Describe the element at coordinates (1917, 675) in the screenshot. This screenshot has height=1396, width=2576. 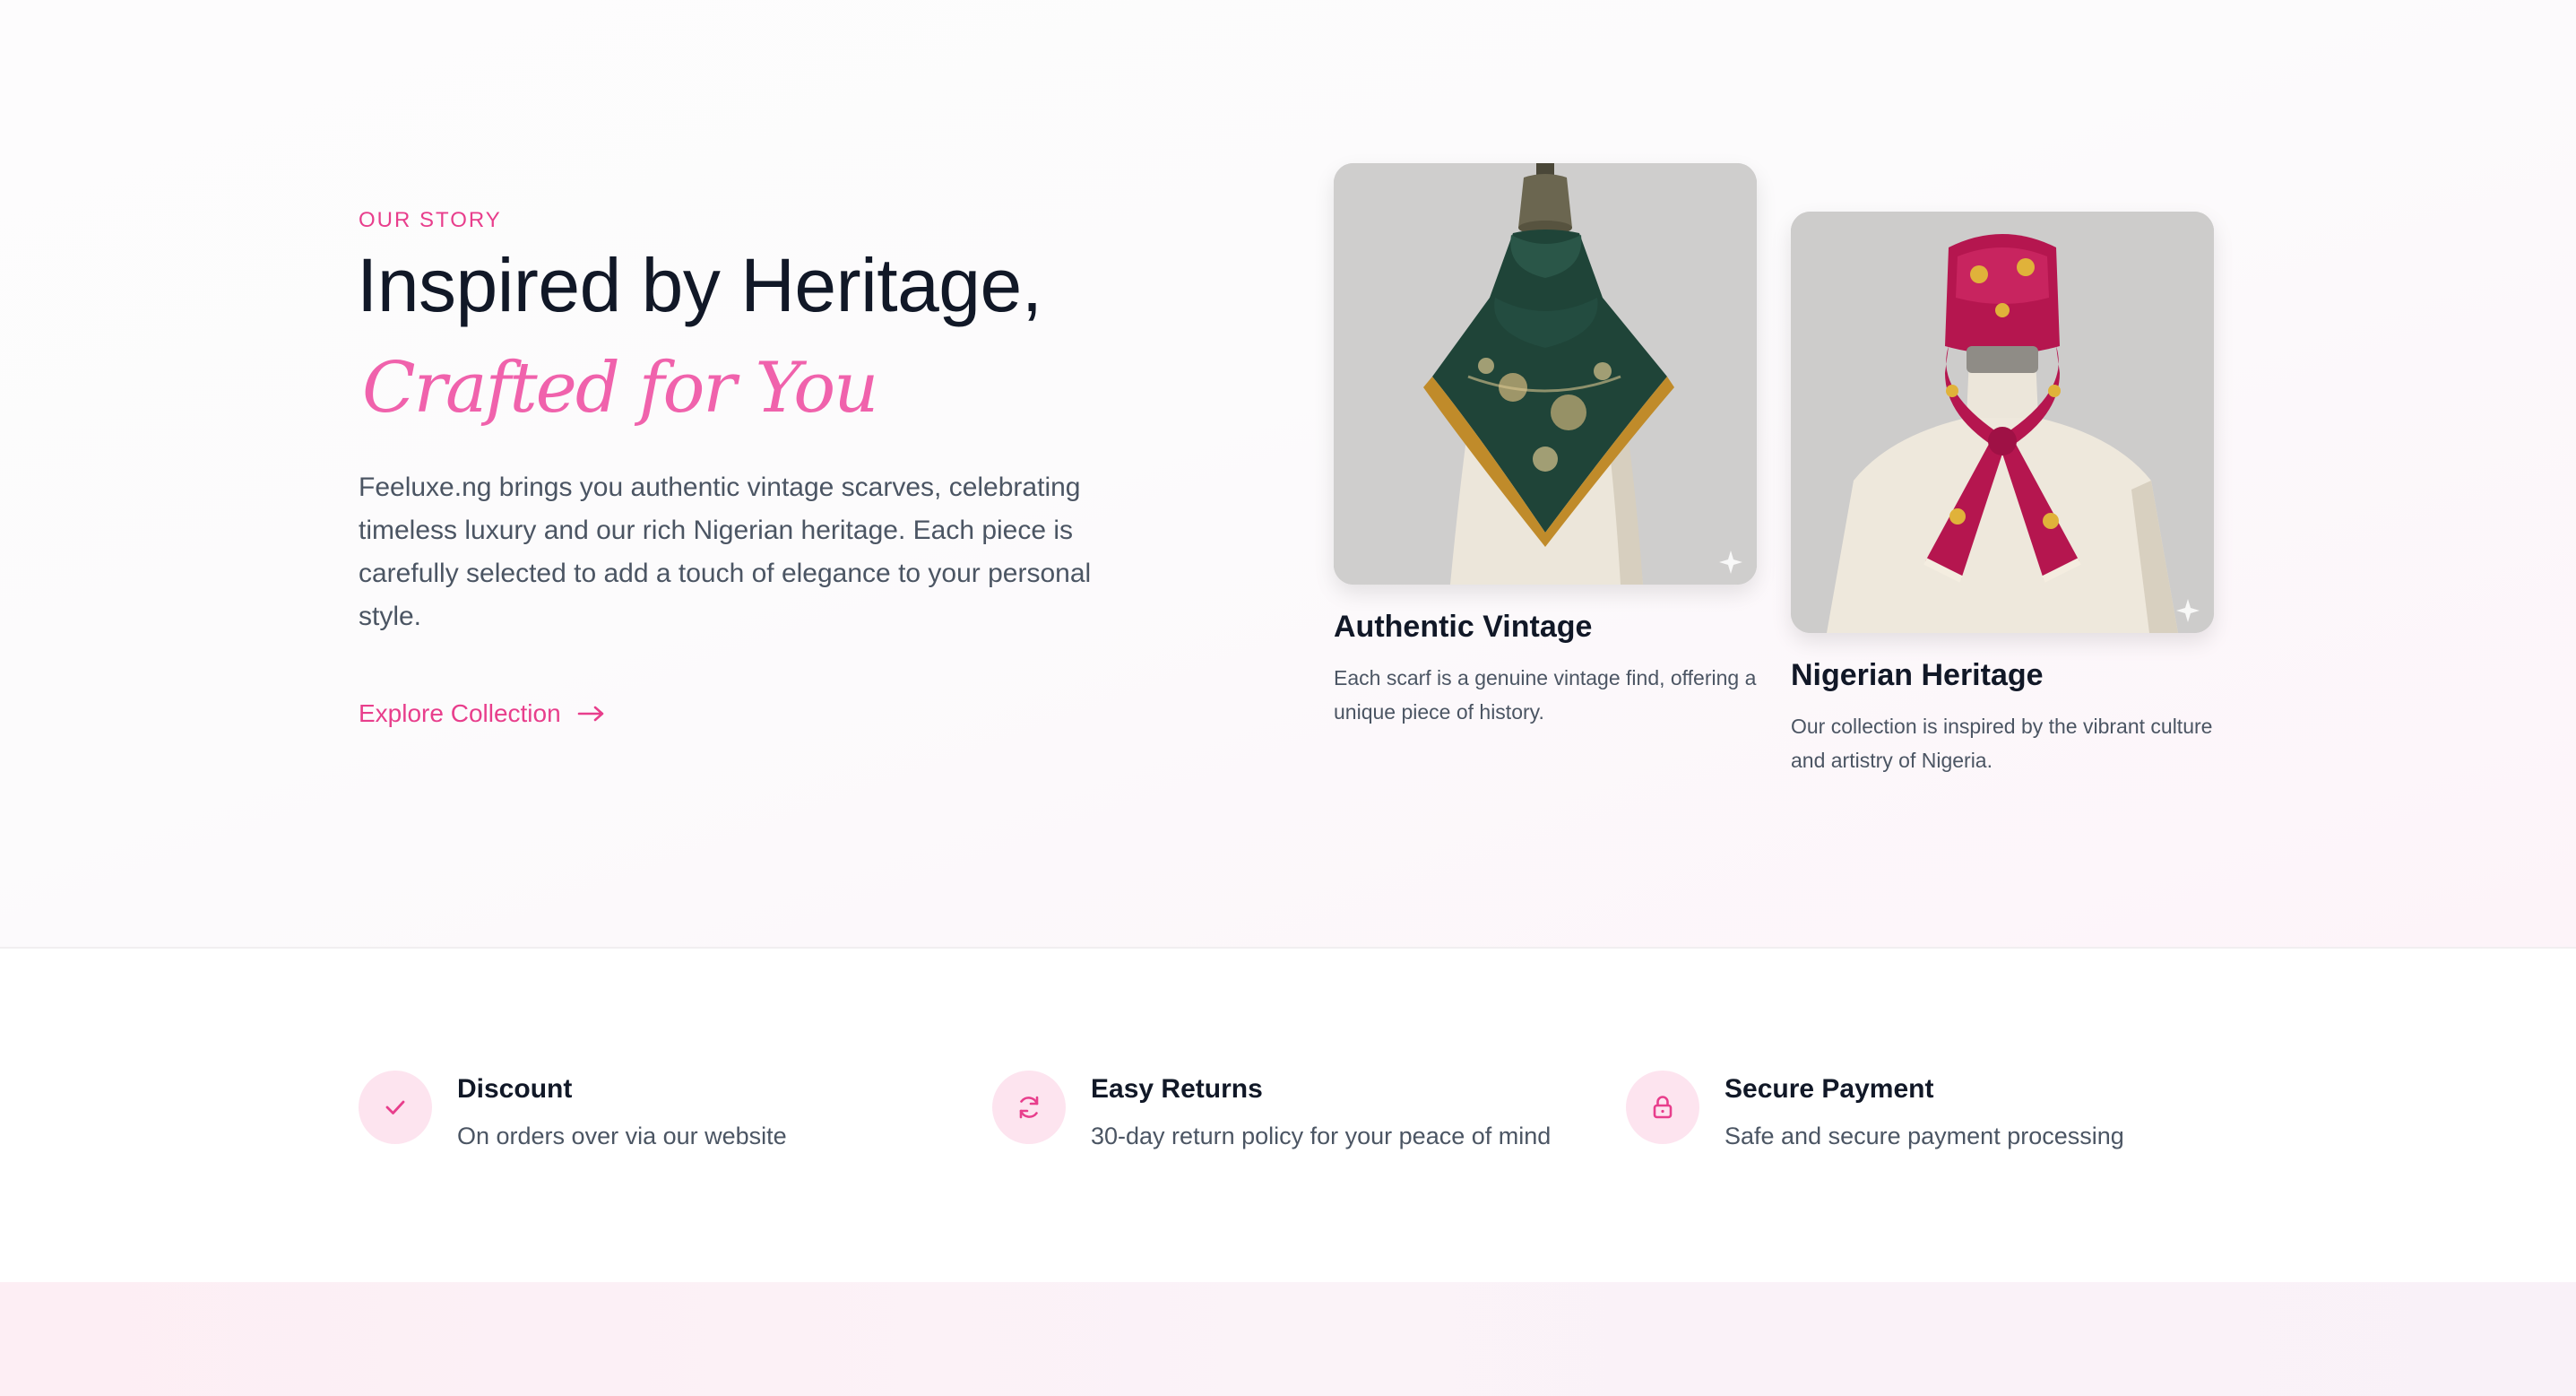
I see `card-title: Nigerian Heritage` at that location.